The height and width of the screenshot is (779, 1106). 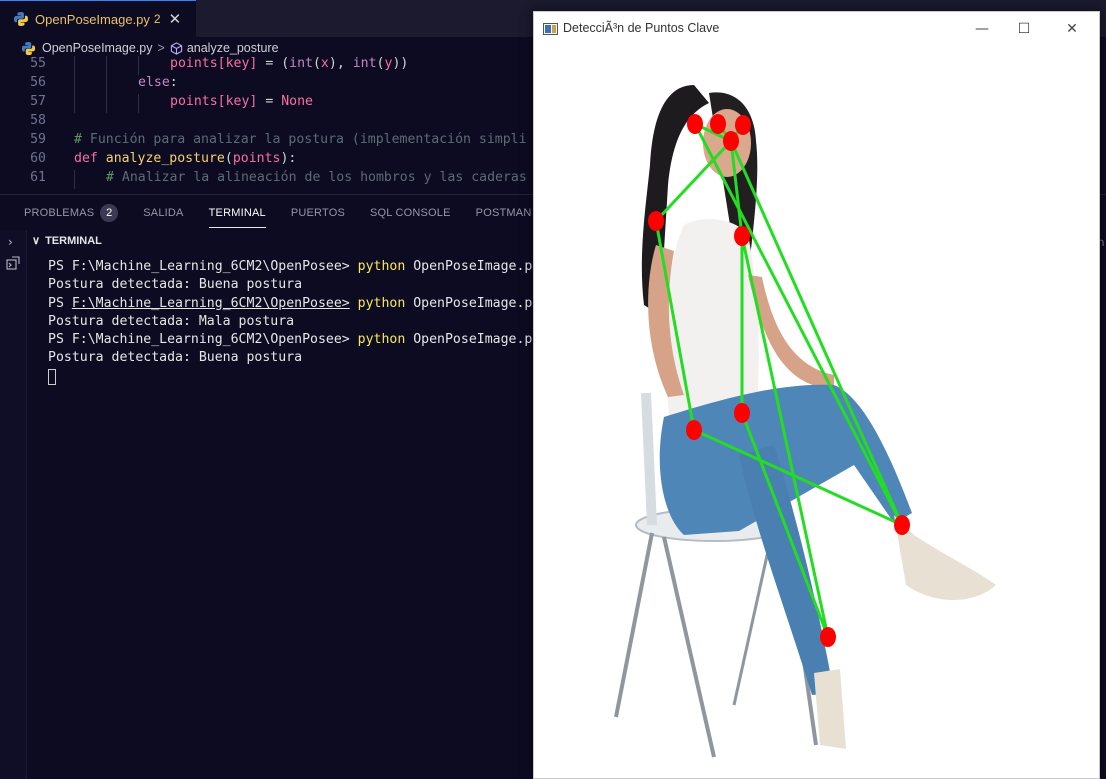 I want to click on code-line: 60 def analyze_posture(points):, so click(x=270, y=160).